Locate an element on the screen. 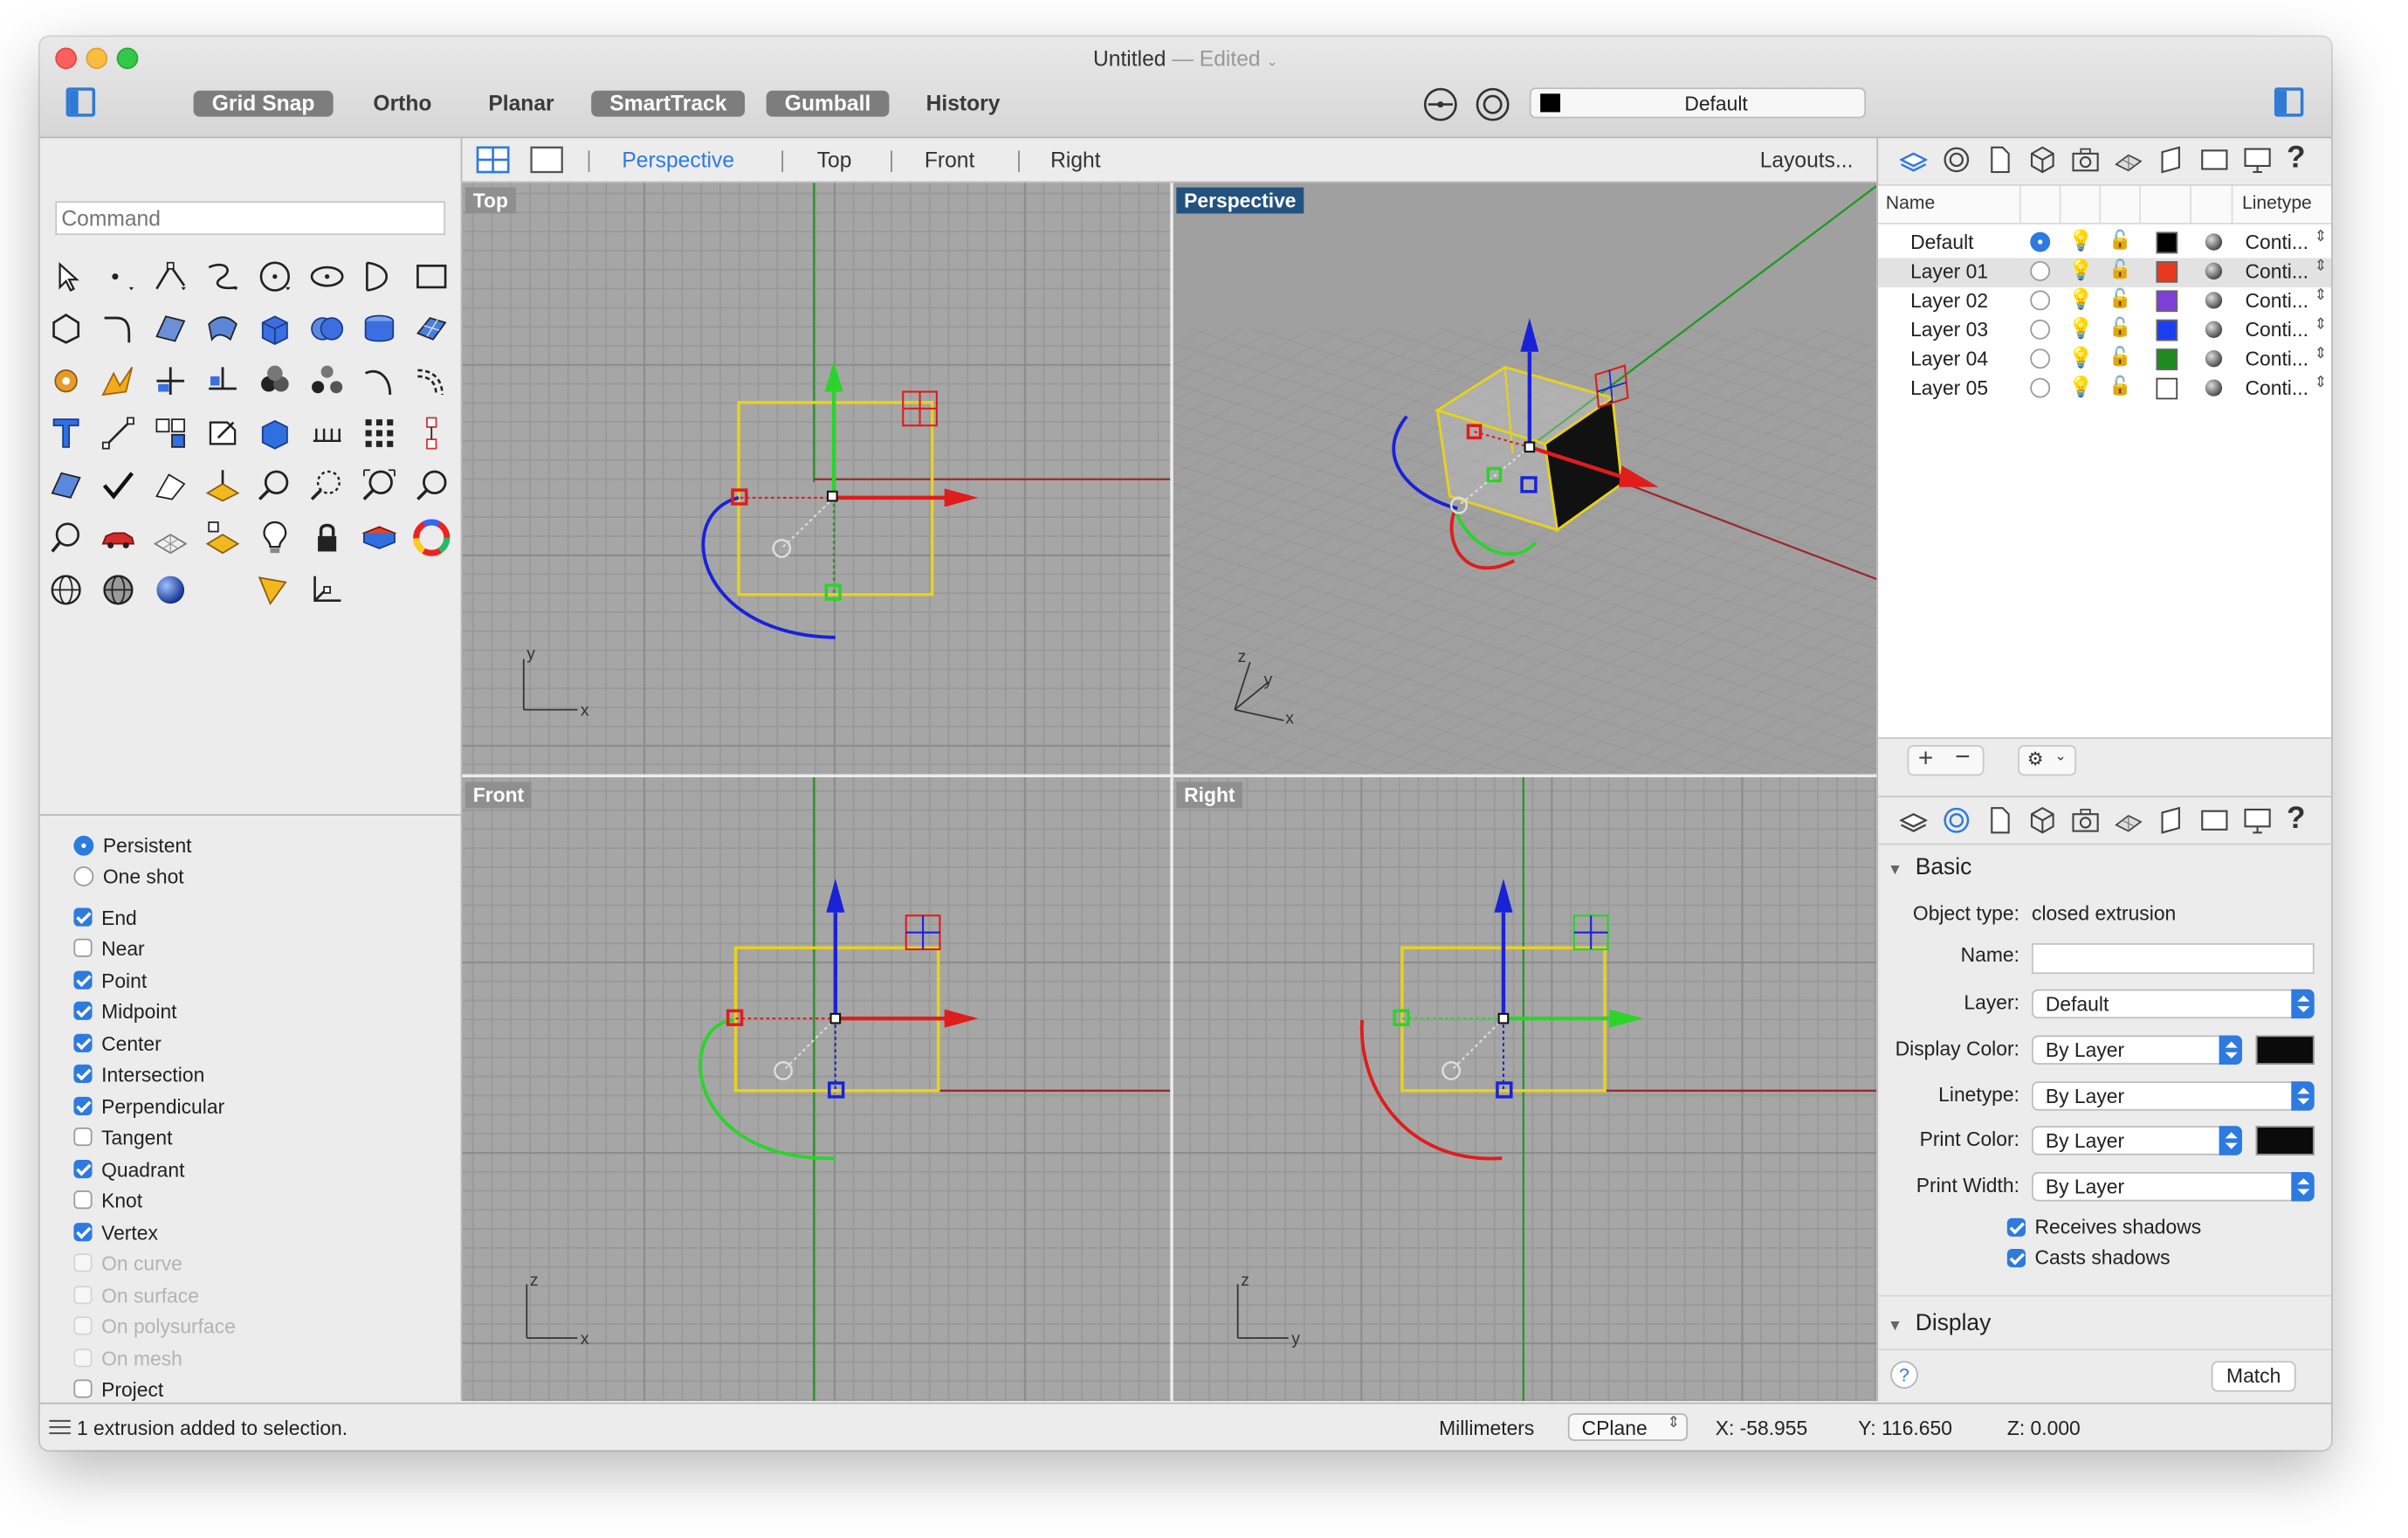 Image resolution: width=2408 pixels, height=1538 pixels. viewport-right: z y Right is located at coordinates (1525, 1089).